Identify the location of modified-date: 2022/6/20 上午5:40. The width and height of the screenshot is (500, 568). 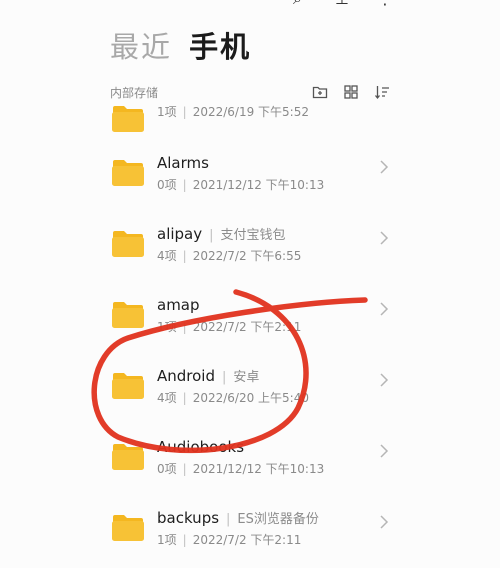
(250, 398).